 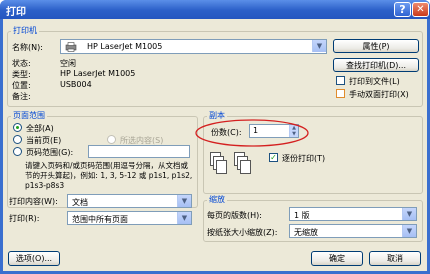 What do you see at coordinates (273, 157) in the screenshot?
I see `collate-checkbox: ✓` at bounding box center [273, 157].